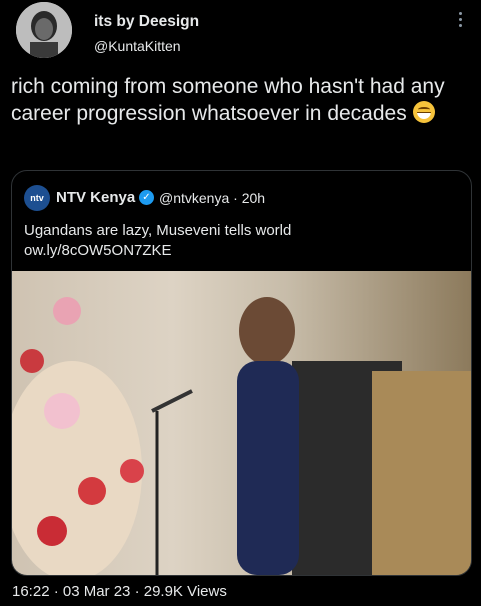  What do you see at coordinates (212, 198) in the screenshot?
I see `quoted-handle-time: @ntvkenya · 20h` at bounding box center [212, 198].